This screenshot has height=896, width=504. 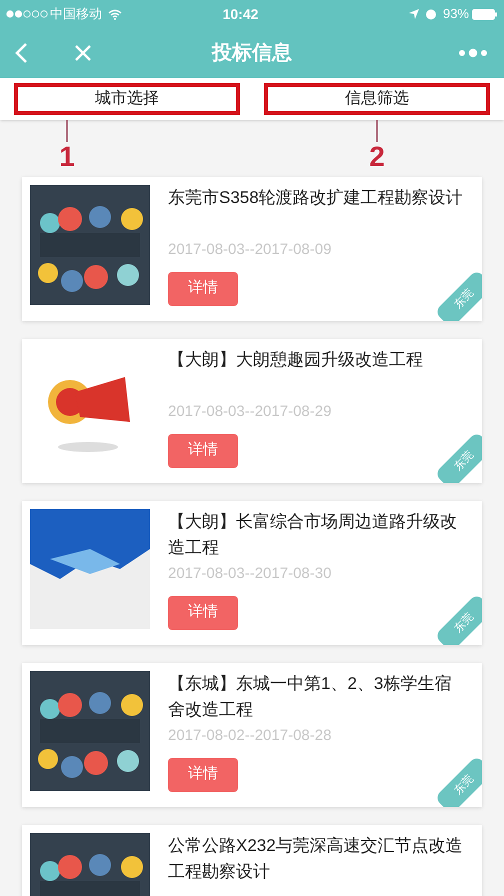 I want to click on tender-title: 【大朗】大朗憩趣园升级改造工程, so click(x=296, y=360).